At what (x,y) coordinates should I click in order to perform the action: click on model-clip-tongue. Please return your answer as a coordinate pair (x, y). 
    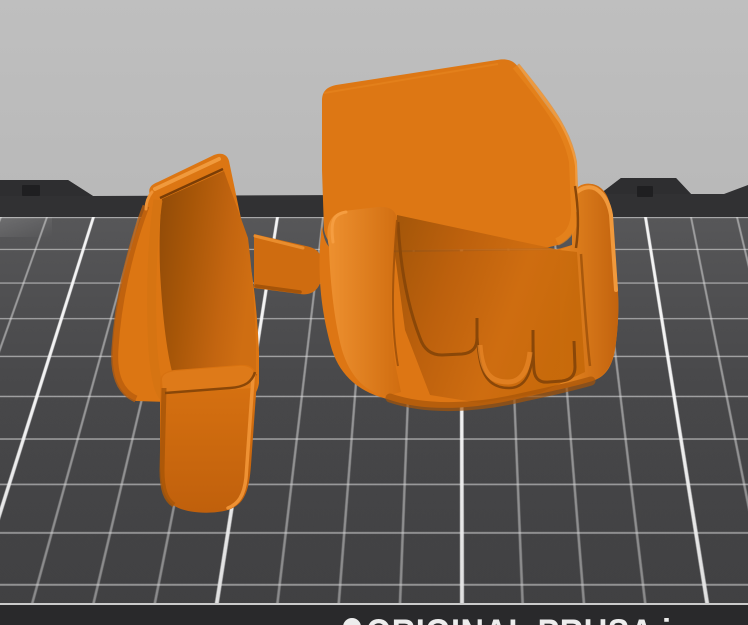
    Looking at the image, I should click on (208, 438).